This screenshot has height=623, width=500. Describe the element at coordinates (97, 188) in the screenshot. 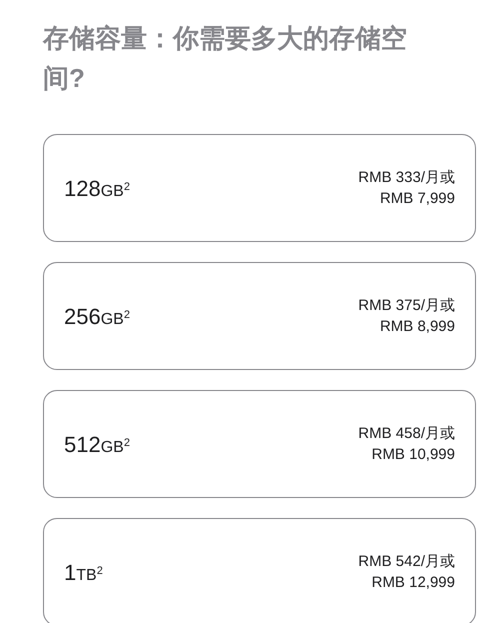

I see `capacity-label: 128GB$^{2}$` at that location.